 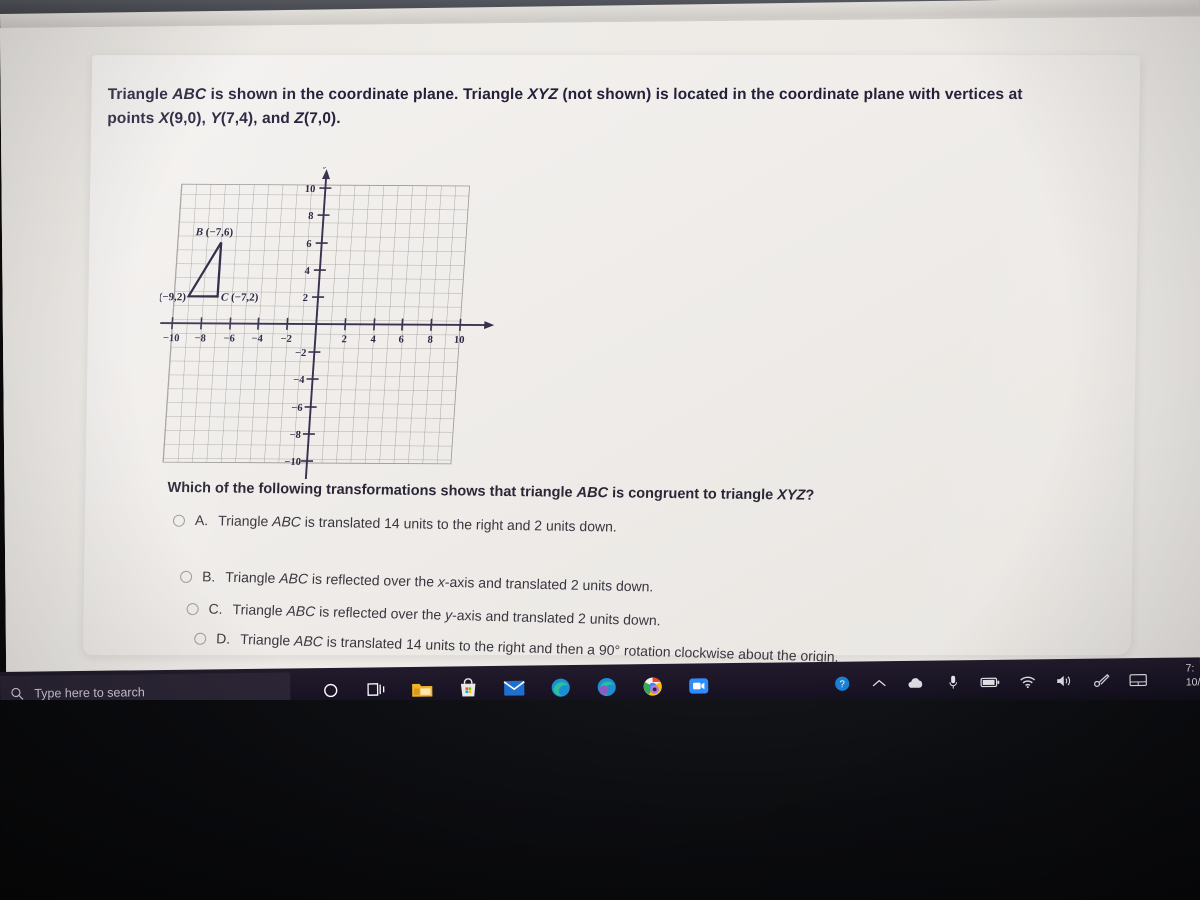 I want to click on show-hidden-icons-icon, so click(x=879, y=683).